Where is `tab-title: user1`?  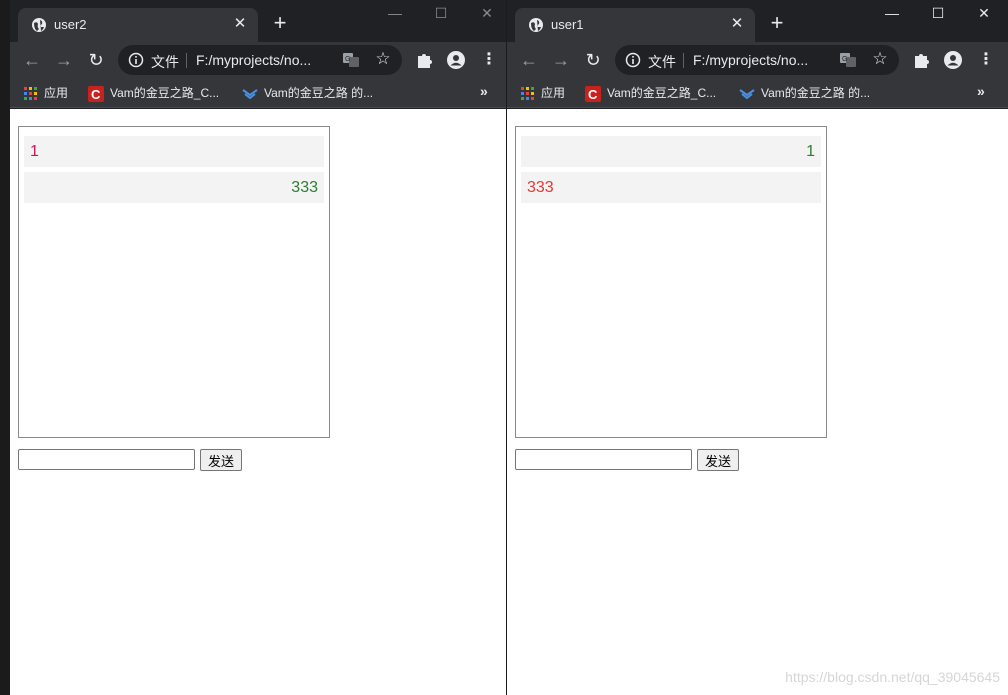
tab-title: user1 is located at coordinates (567, 24).